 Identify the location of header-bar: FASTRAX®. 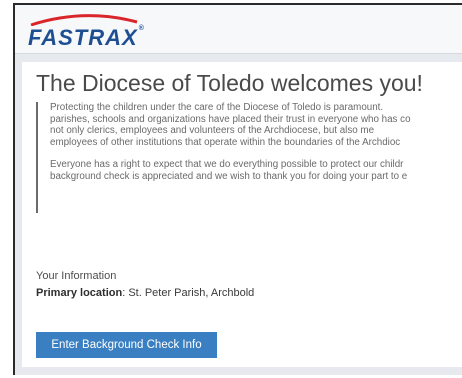
(238, 29).